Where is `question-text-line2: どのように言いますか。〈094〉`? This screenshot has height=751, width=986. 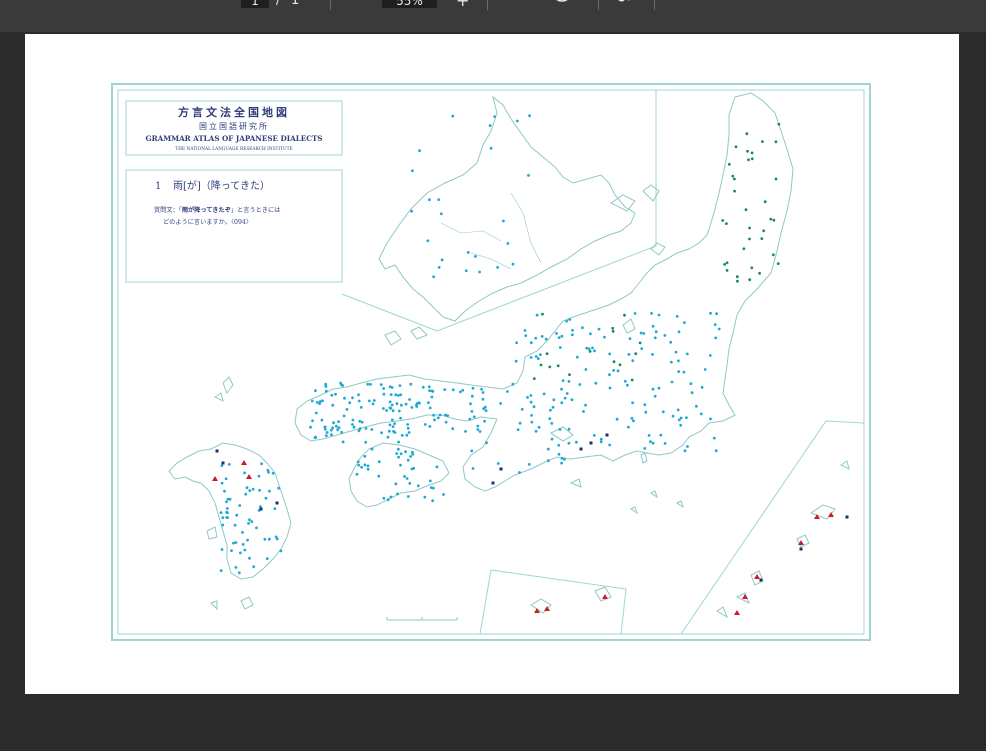
question-text-line2: どのように言いますか。〈094〉 is located at coordinates (207, 222).